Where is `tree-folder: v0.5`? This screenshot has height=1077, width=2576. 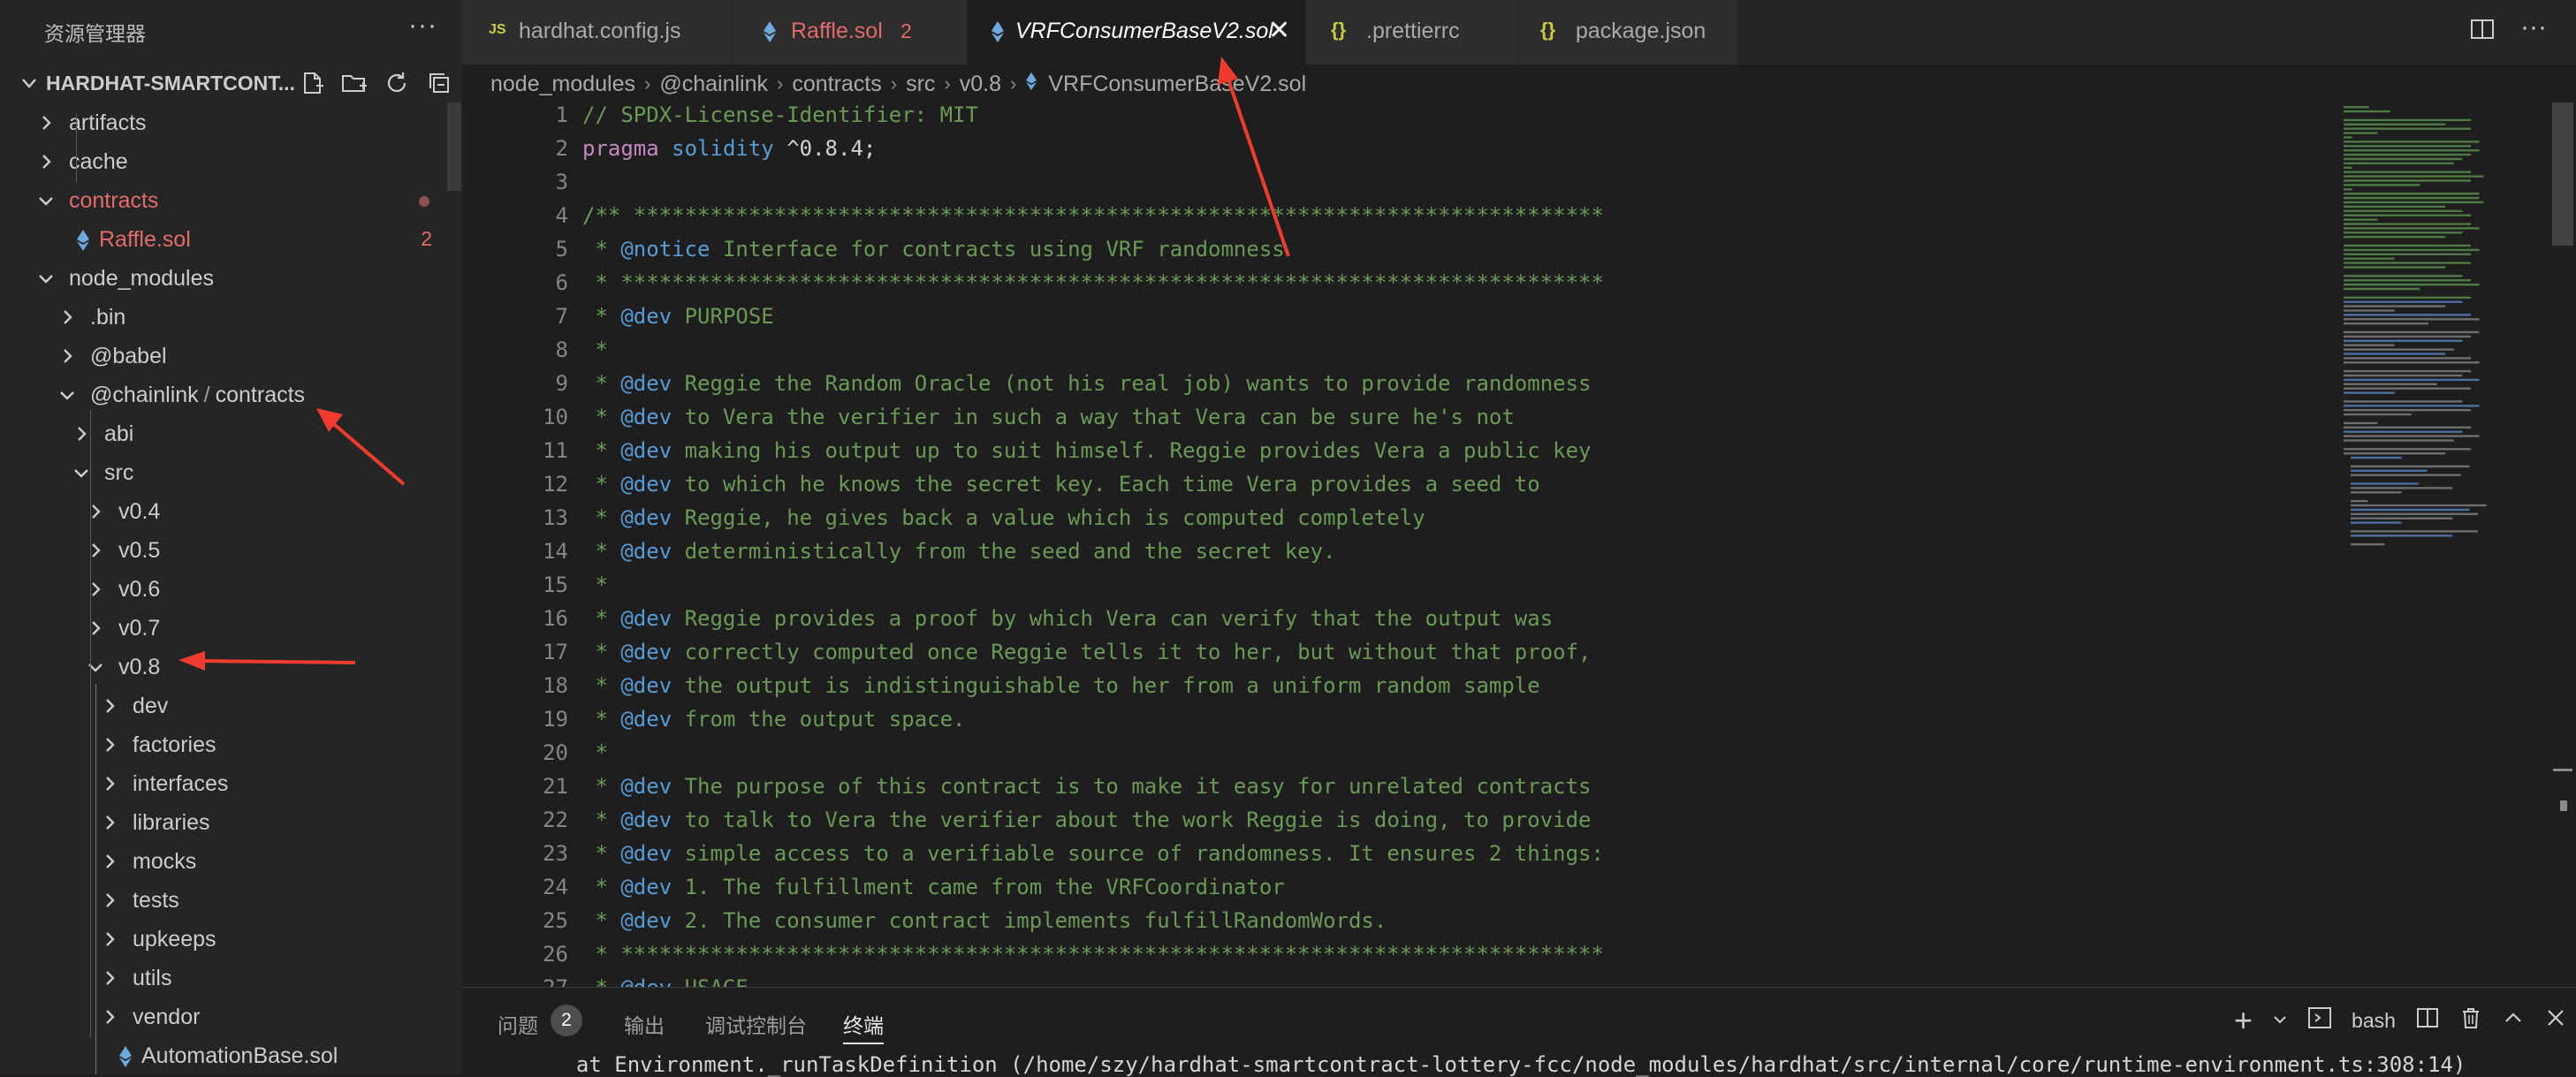 tree-folder: v0.5 is located at coordinates (231, 551).